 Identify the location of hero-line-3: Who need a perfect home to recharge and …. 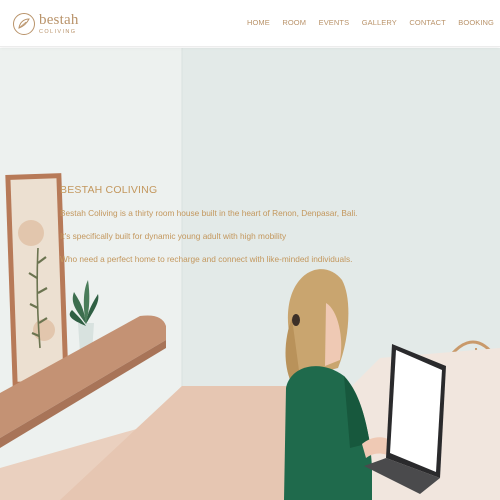
(206, 259).